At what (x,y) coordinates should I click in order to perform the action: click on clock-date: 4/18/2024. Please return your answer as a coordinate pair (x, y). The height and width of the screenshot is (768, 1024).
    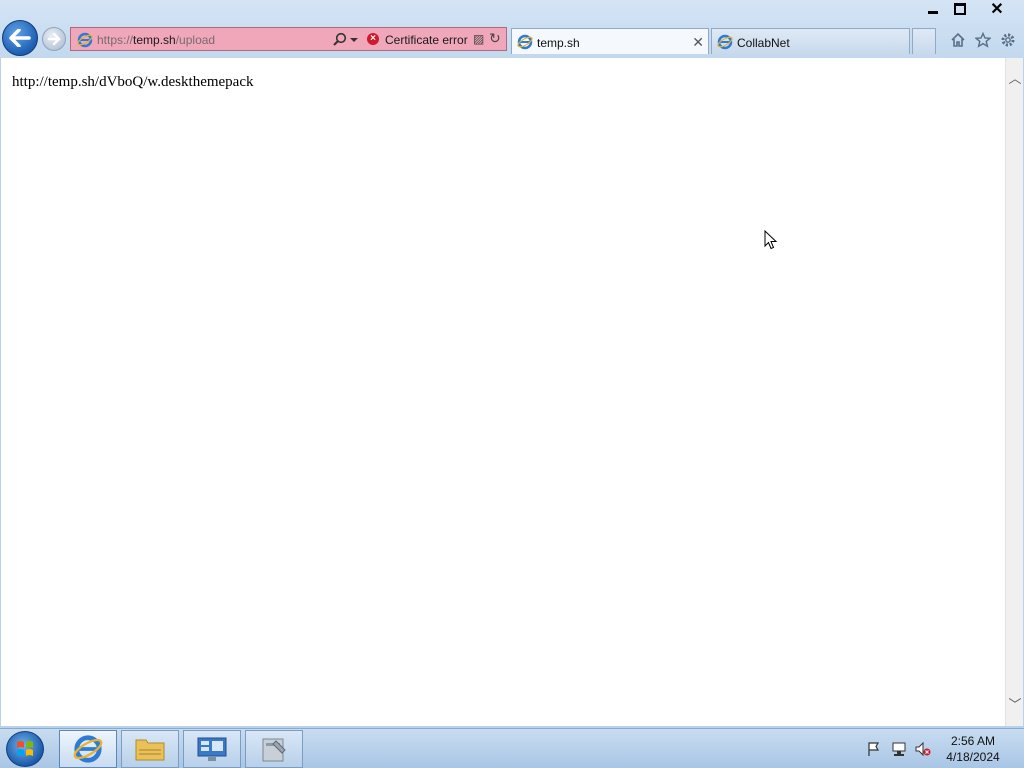
    Looking at the image, I should click on (973, 757).